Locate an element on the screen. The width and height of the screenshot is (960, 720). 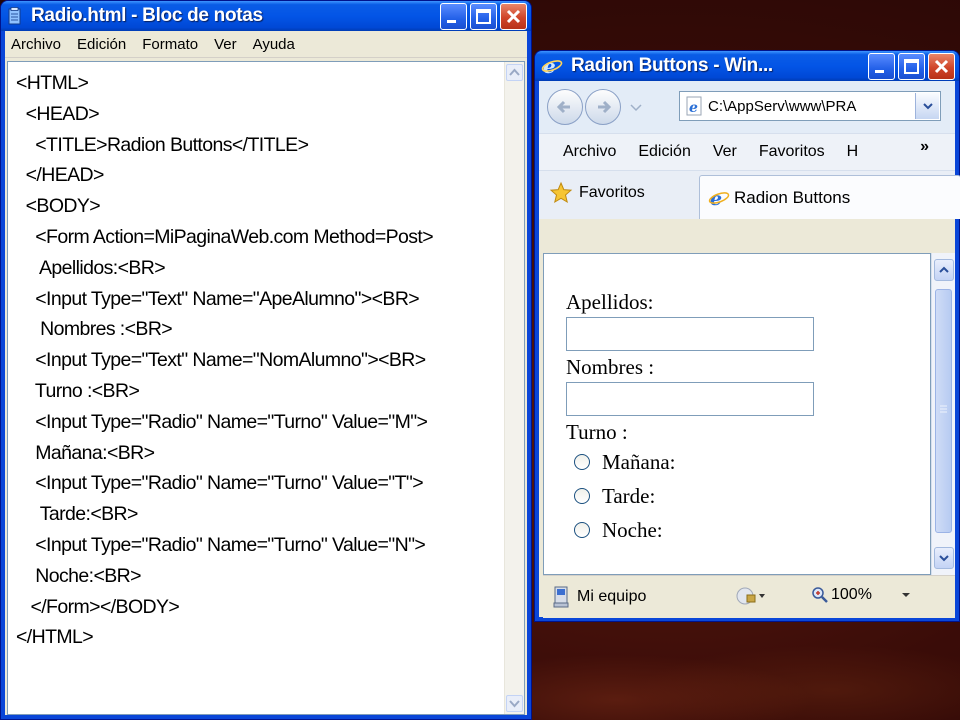
tabs-bar: Favoritos e Radion Buttons is located at coordinates (749, 195).